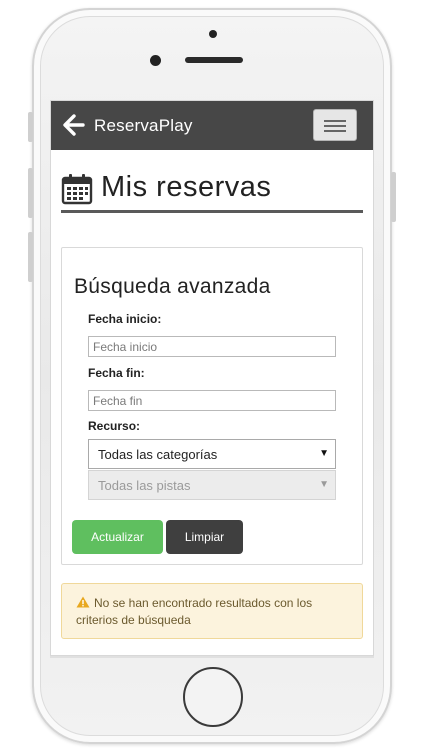 The image size is (422, 750). Describe the element at coordinates (212, 346) in the screenshot. I see `start-date-input` at that location.